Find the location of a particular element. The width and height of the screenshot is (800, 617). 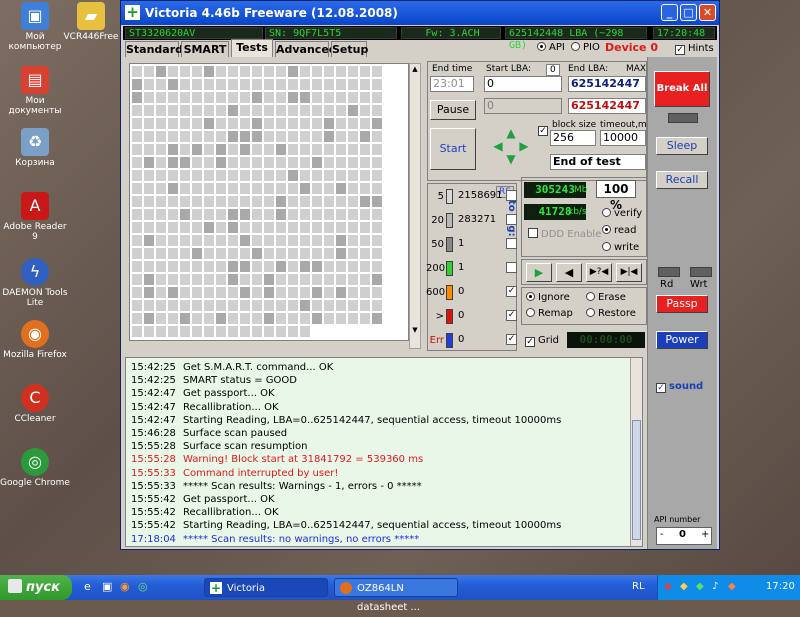

wrt-indicator is located at coordinates (701, 272).